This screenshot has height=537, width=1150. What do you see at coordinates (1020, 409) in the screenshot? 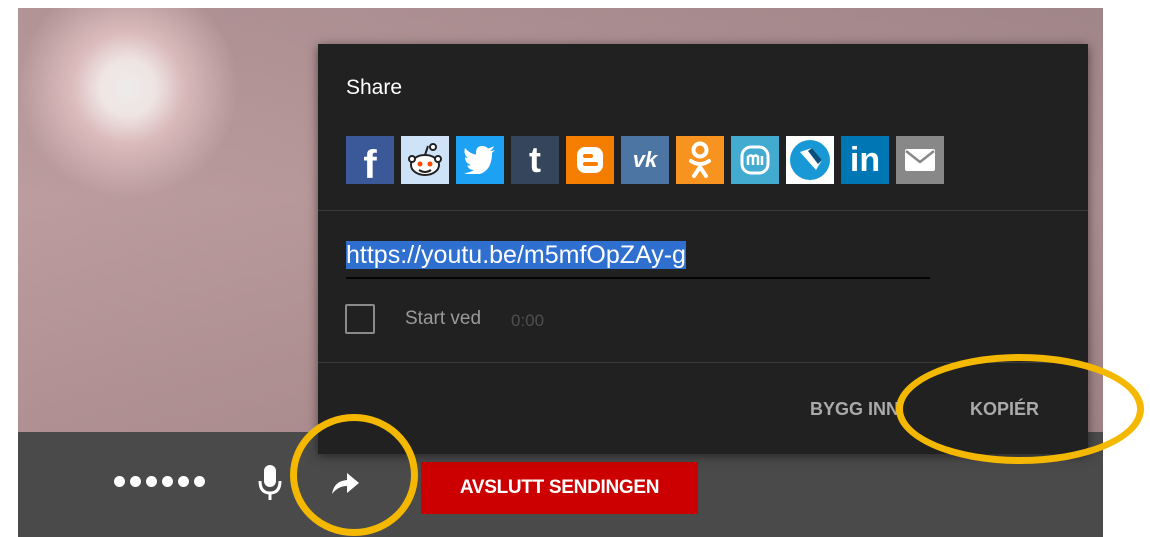
I see `copy-highlight-circle` at bounding box center [1020, 409].